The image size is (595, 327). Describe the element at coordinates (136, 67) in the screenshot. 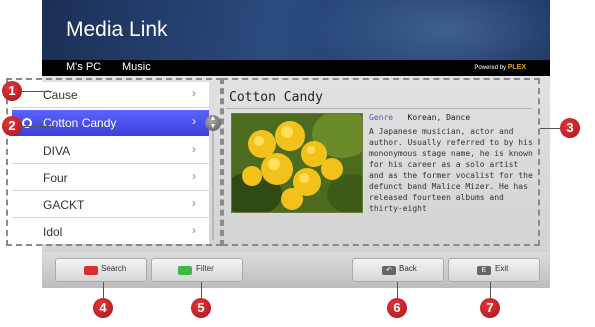

I see `tab-music: Music` at that location.